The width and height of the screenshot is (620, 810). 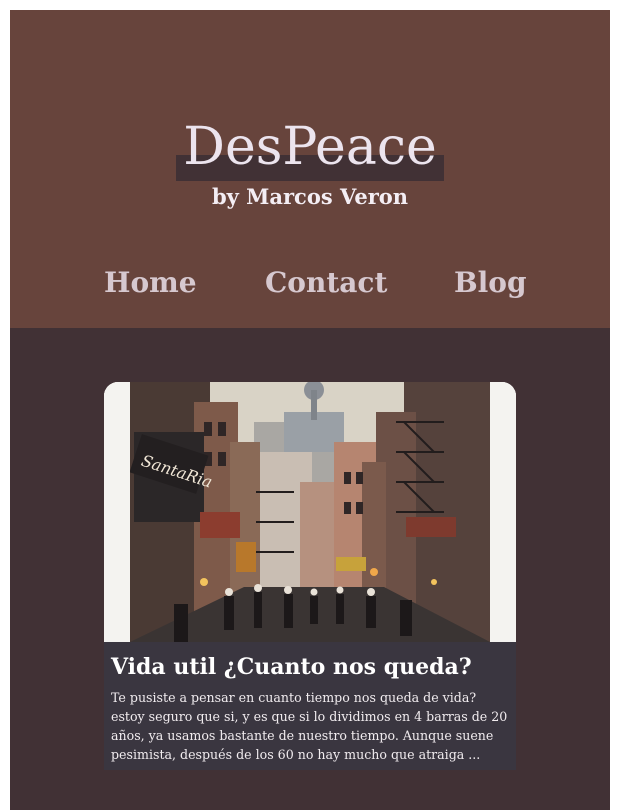 I want to click on post-title: Vida util ¿Cuanto nos queda?, so click(x=309, y=667).